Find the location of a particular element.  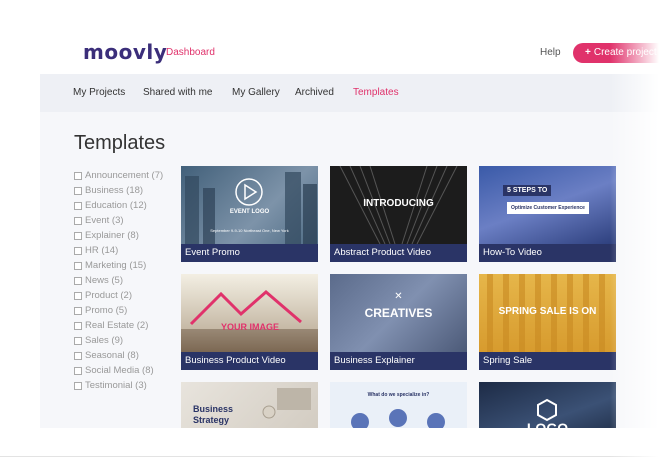

filter-real-estate: Real Estate (2) is located at coordinates (118, 325).